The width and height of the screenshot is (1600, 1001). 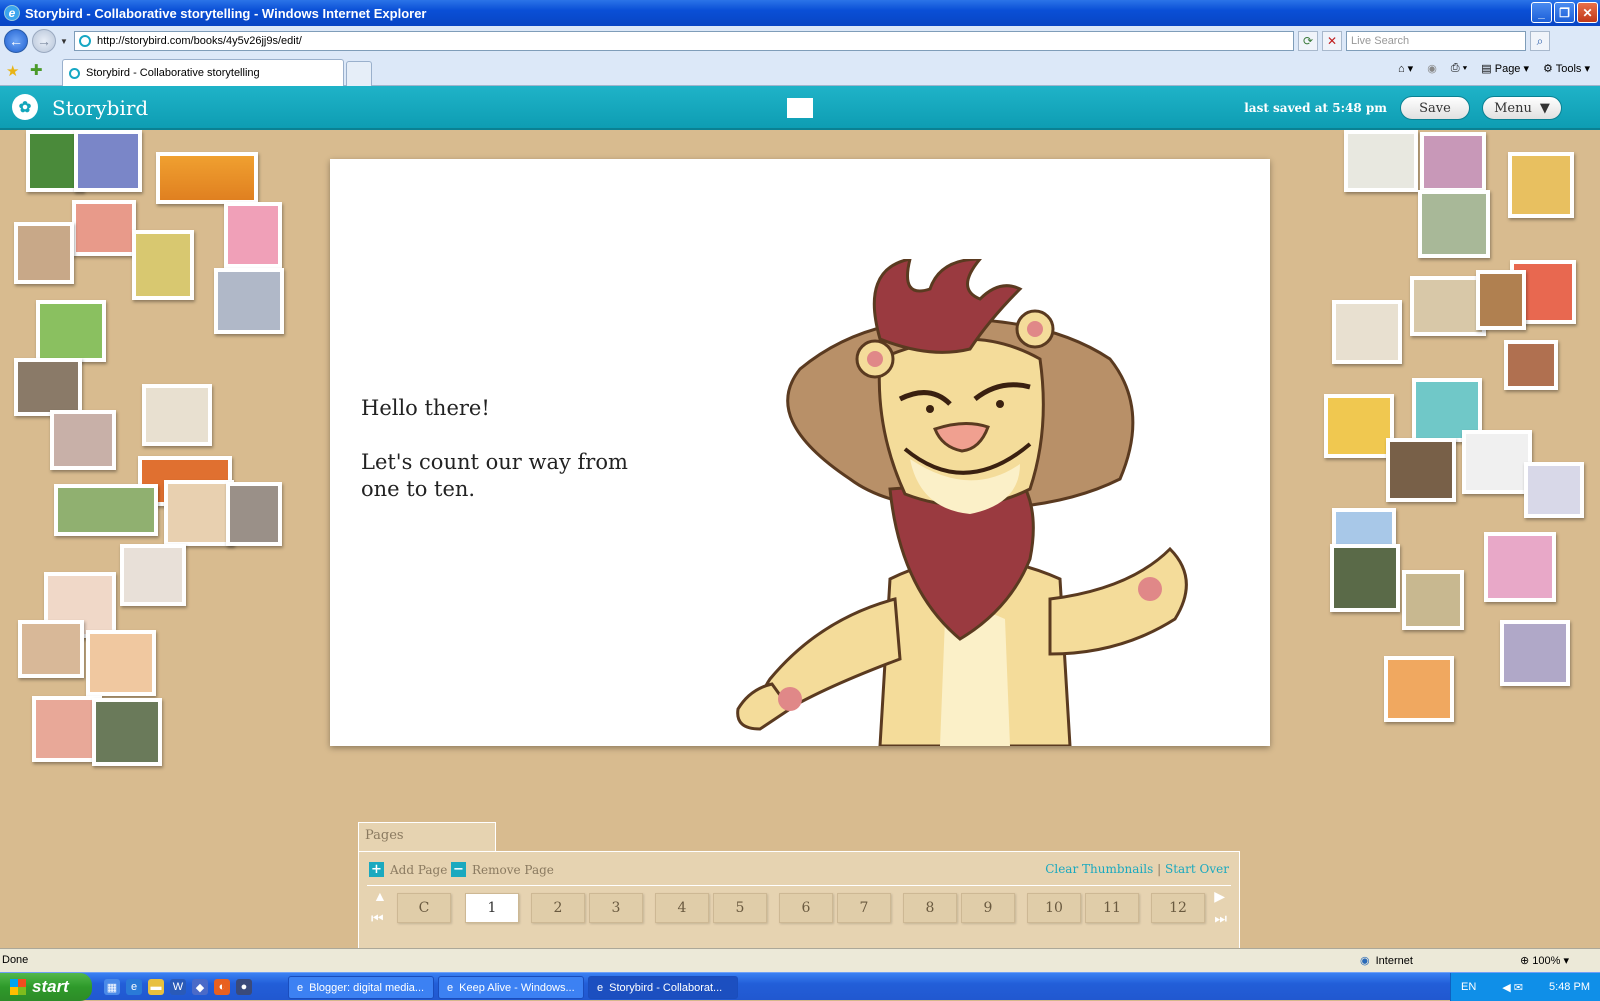 I want to click on page-slot: 7, so click(x=864, y=908).